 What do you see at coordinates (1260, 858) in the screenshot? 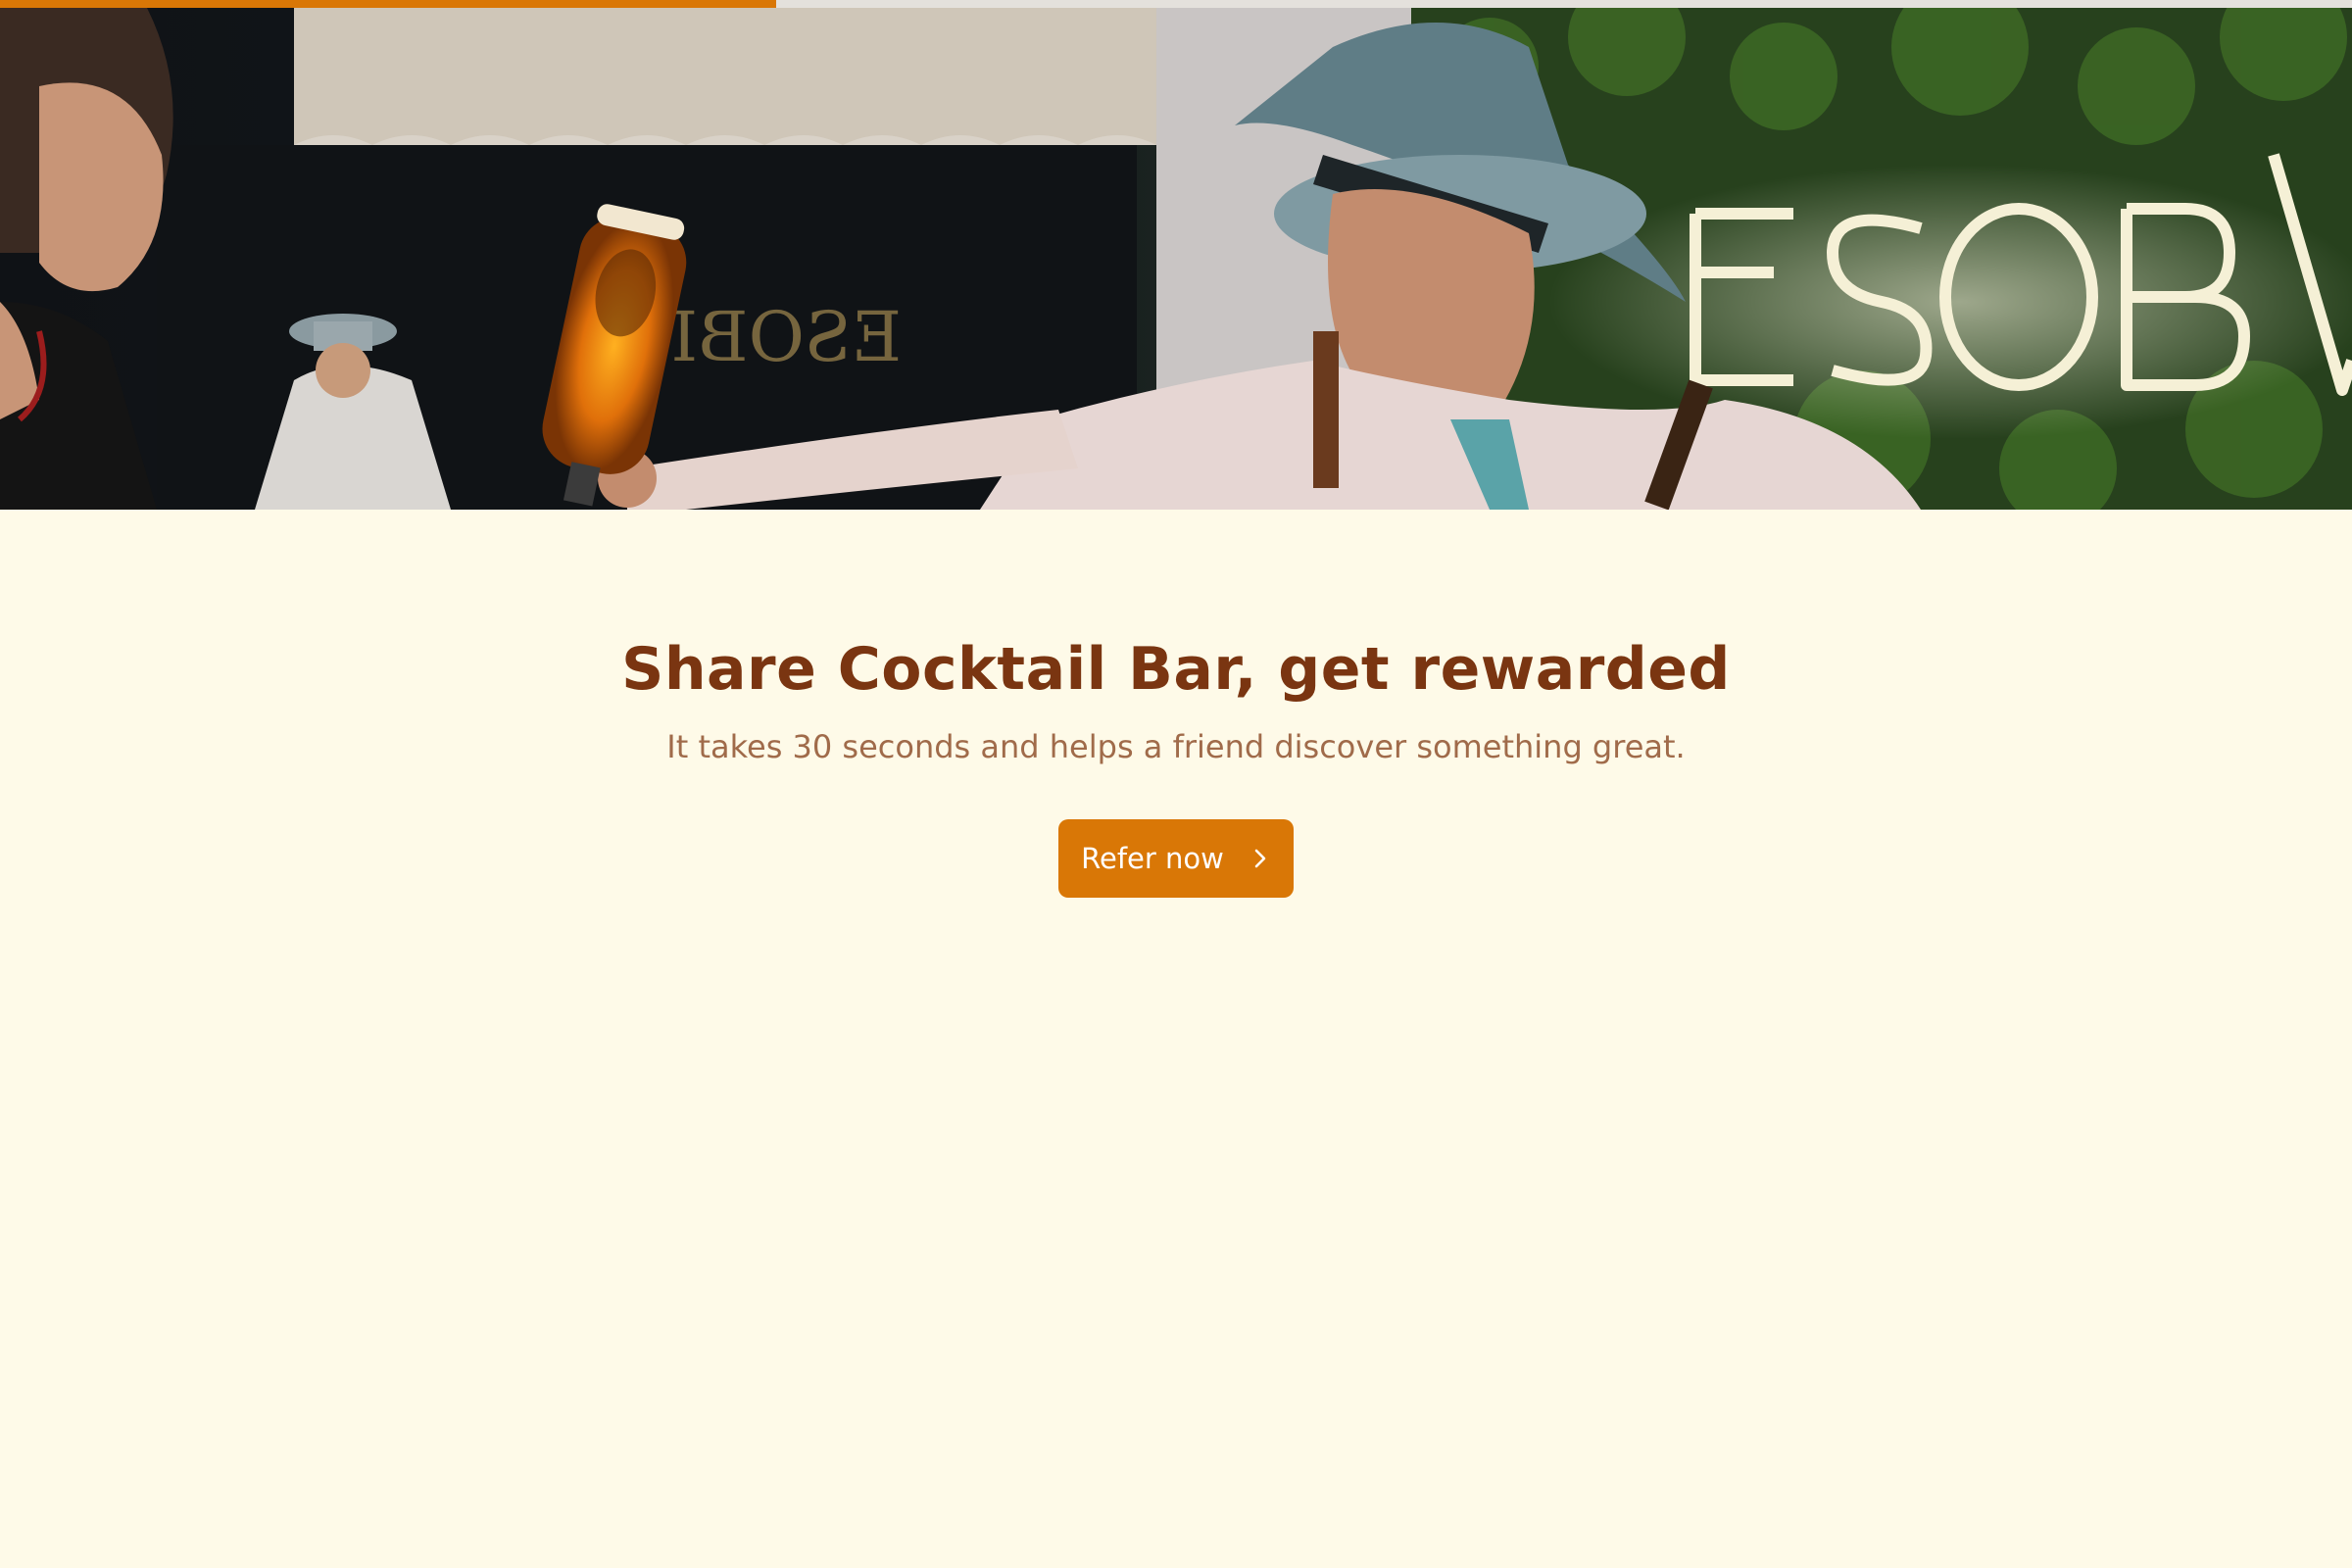
I see `chevron-right-icon` at bounding box center [1260, 858].